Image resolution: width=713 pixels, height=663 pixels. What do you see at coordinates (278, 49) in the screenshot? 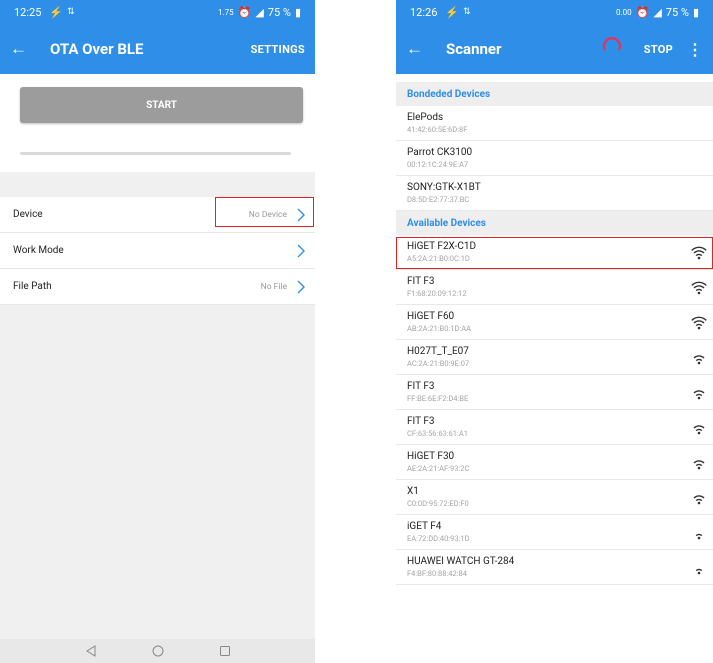
I see `settings-button: SETTINGS` at bounding box center [278, 49].